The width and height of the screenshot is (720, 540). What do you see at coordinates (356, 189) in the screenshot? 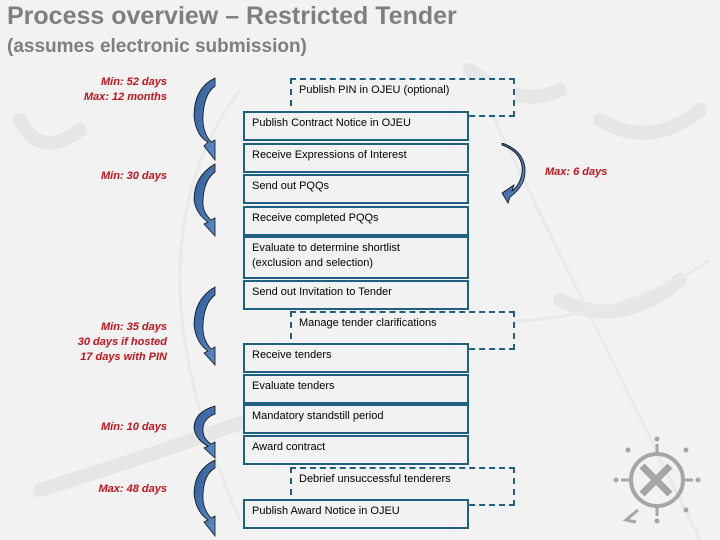
I see `step-send-pqqs: Send out PQQs` at bounding box center [356, 189].